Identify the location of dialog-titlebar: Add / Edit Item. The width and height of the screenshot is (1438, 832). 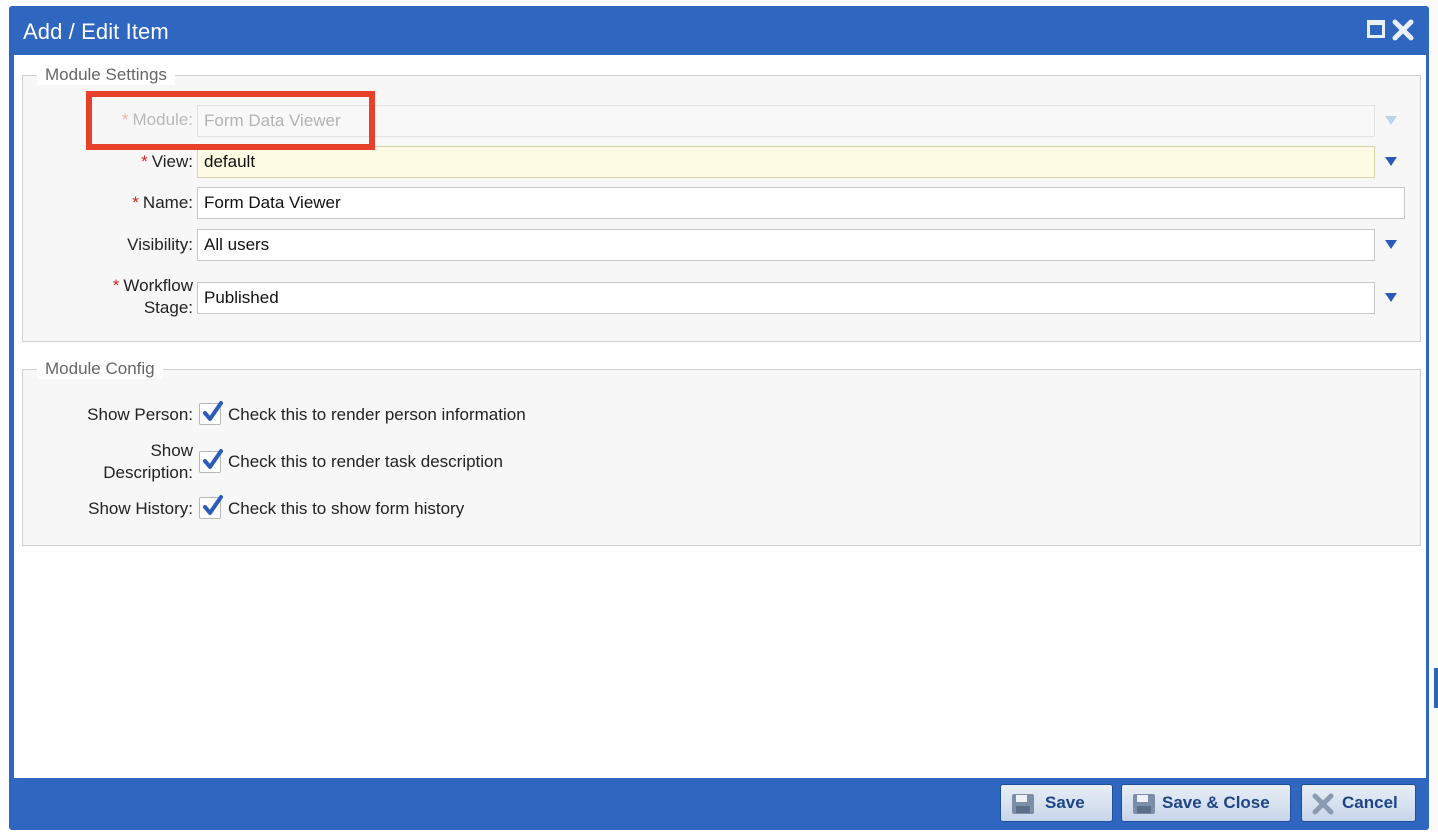
(719, 30).